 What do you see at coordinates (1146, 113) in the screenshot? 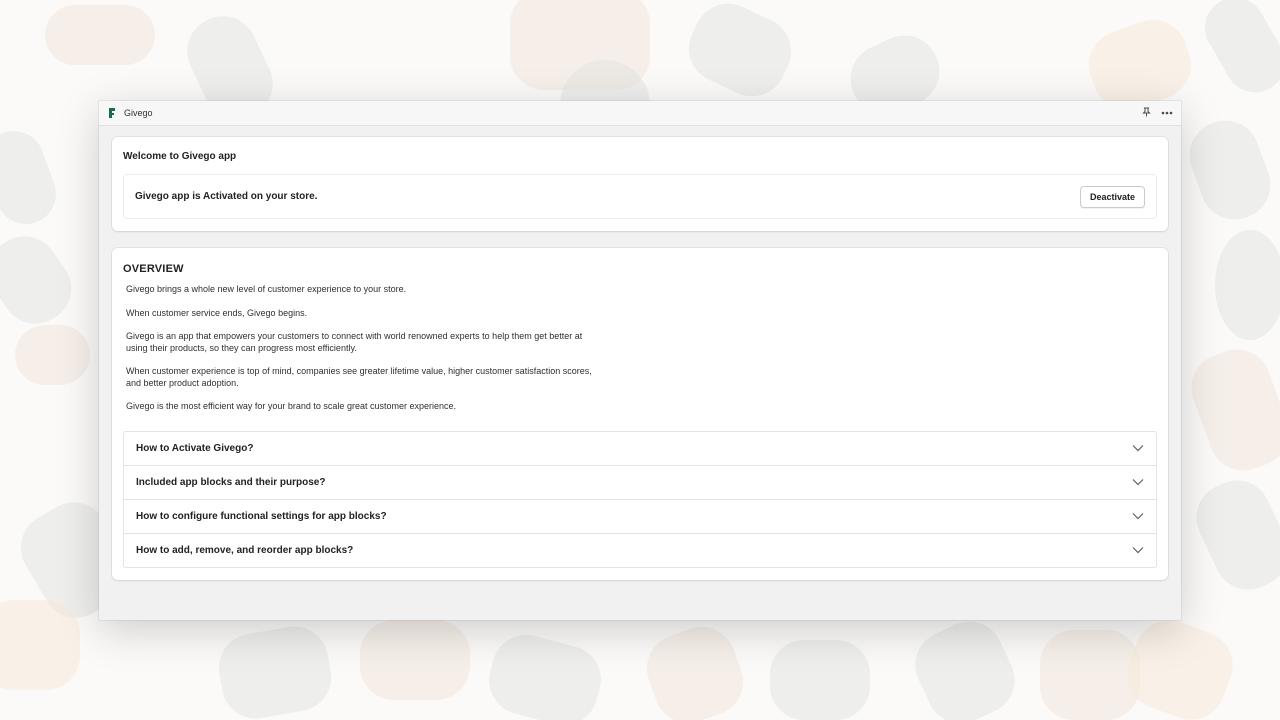
I see `pin-icon` at bounding box center [1146, 113].